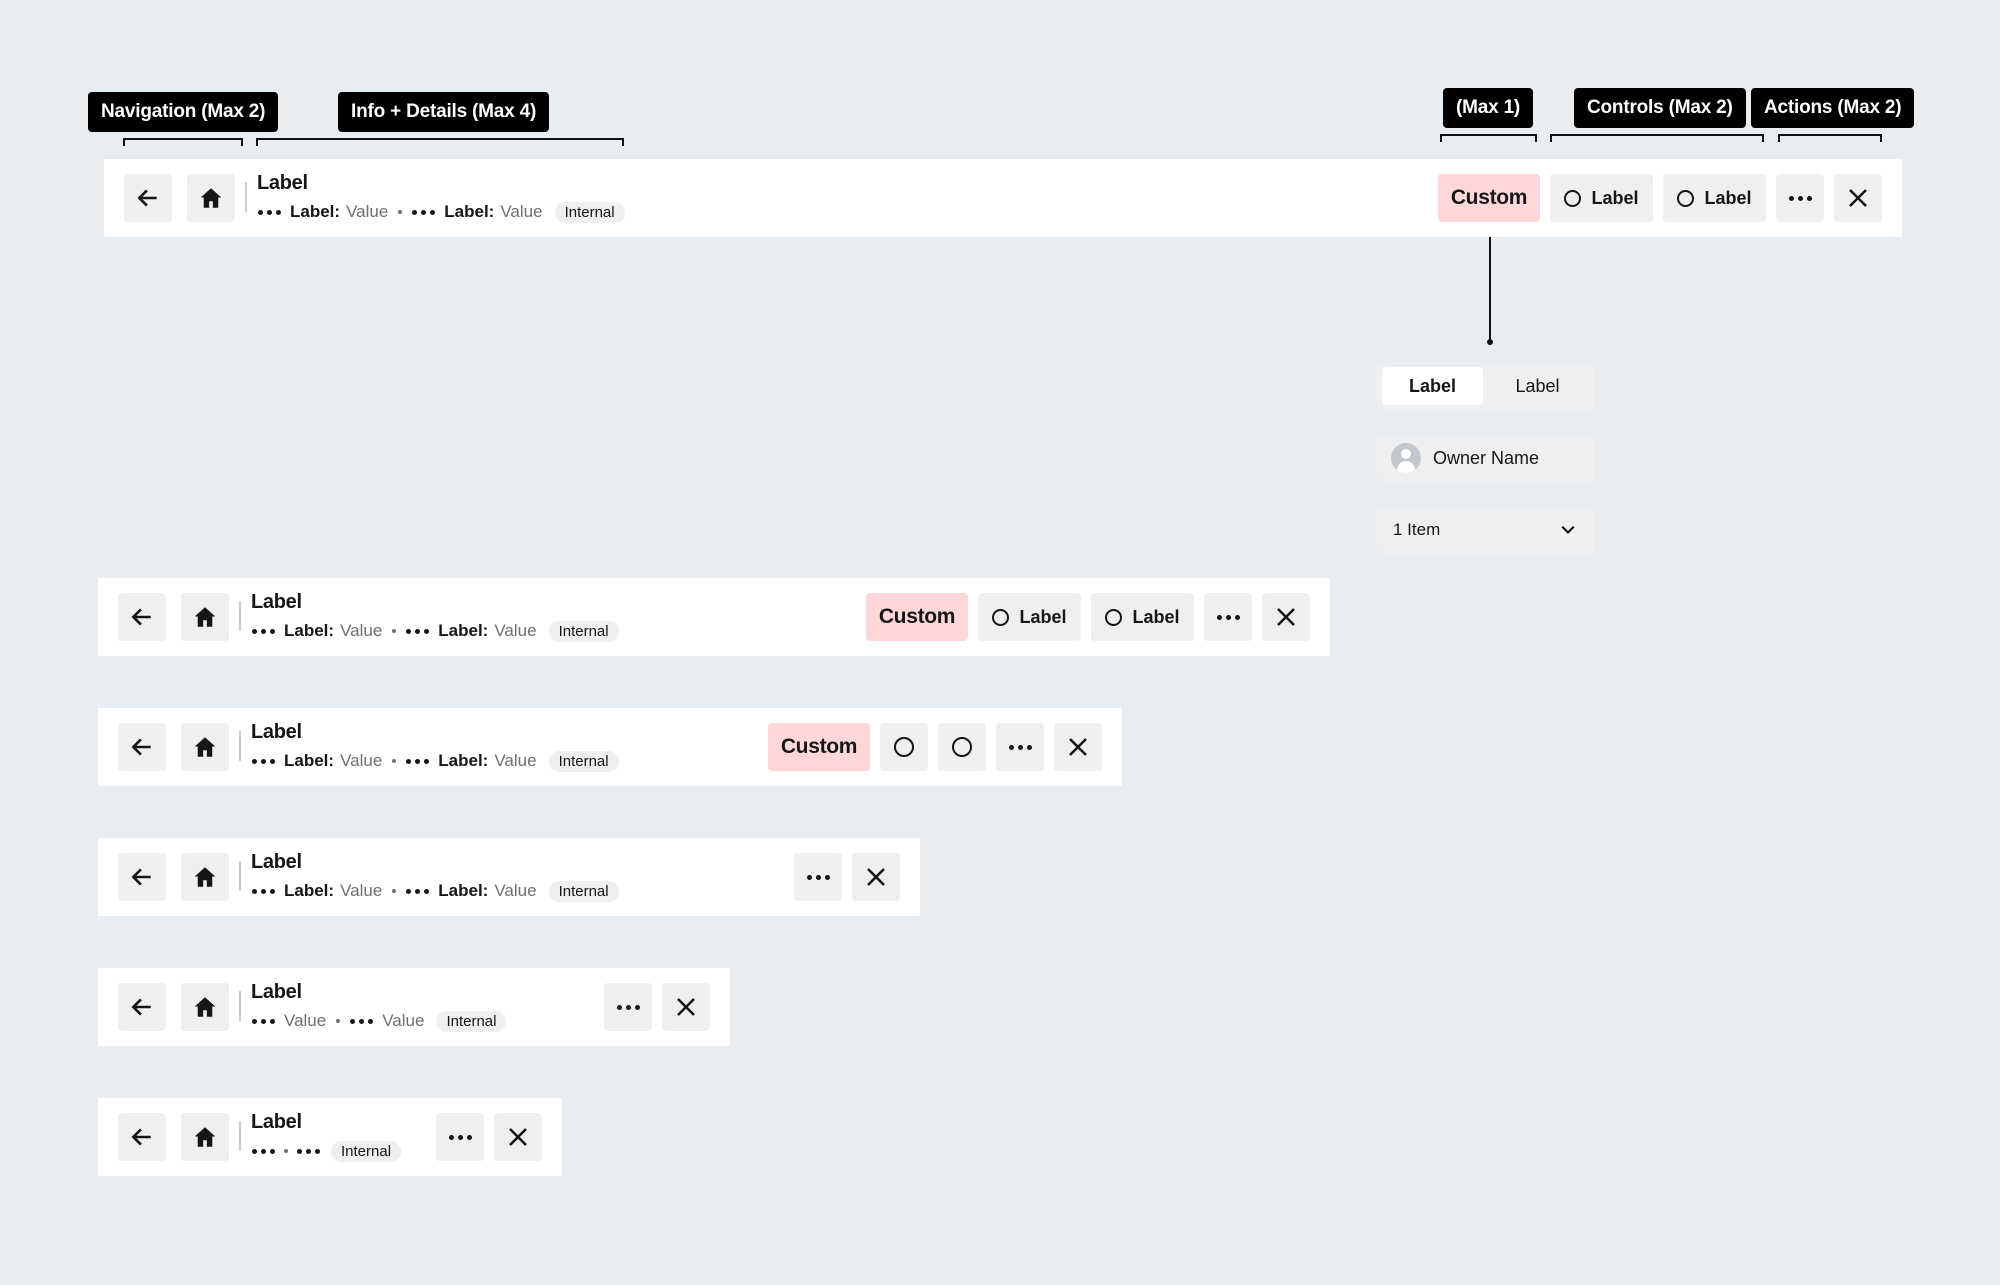 Image resolution: width=2000 pixels, height=1285 pixels. What do you see at coordinates (414, 1007) in the screenshot?
I see `header-bar-compact: Label Value Value Internal` at bounding box center [414, 1007].